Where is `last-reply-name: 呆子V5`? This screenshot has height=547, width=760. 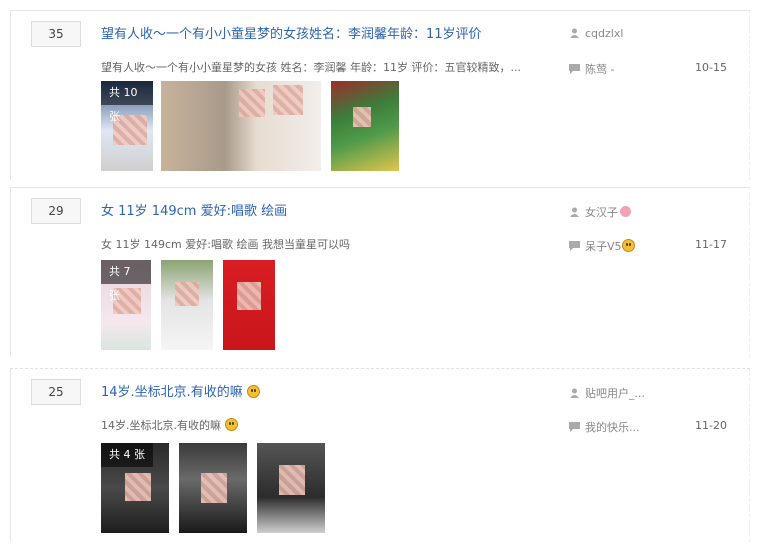 last-reply-name: 呆子V5 is located at coordinates (603, 246).